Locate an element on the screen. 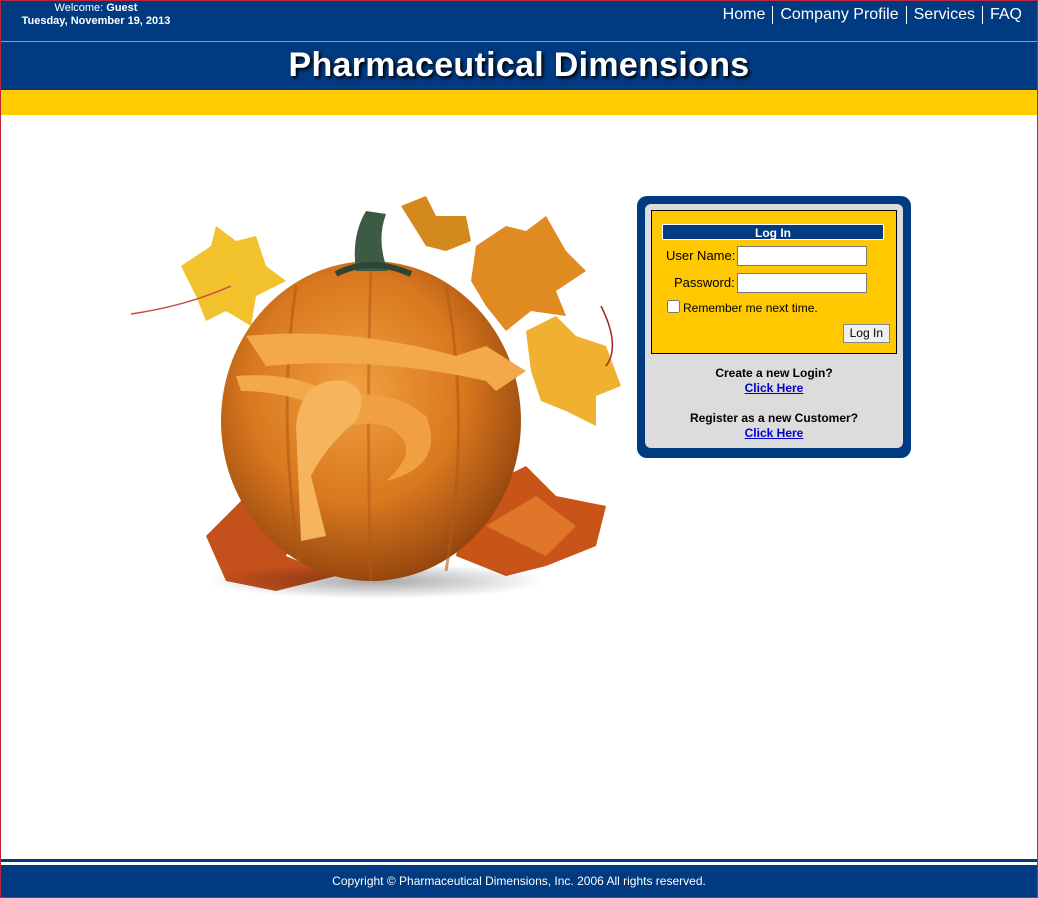  nav-faq-link: FAQ is located at coordinates (1005, 15).